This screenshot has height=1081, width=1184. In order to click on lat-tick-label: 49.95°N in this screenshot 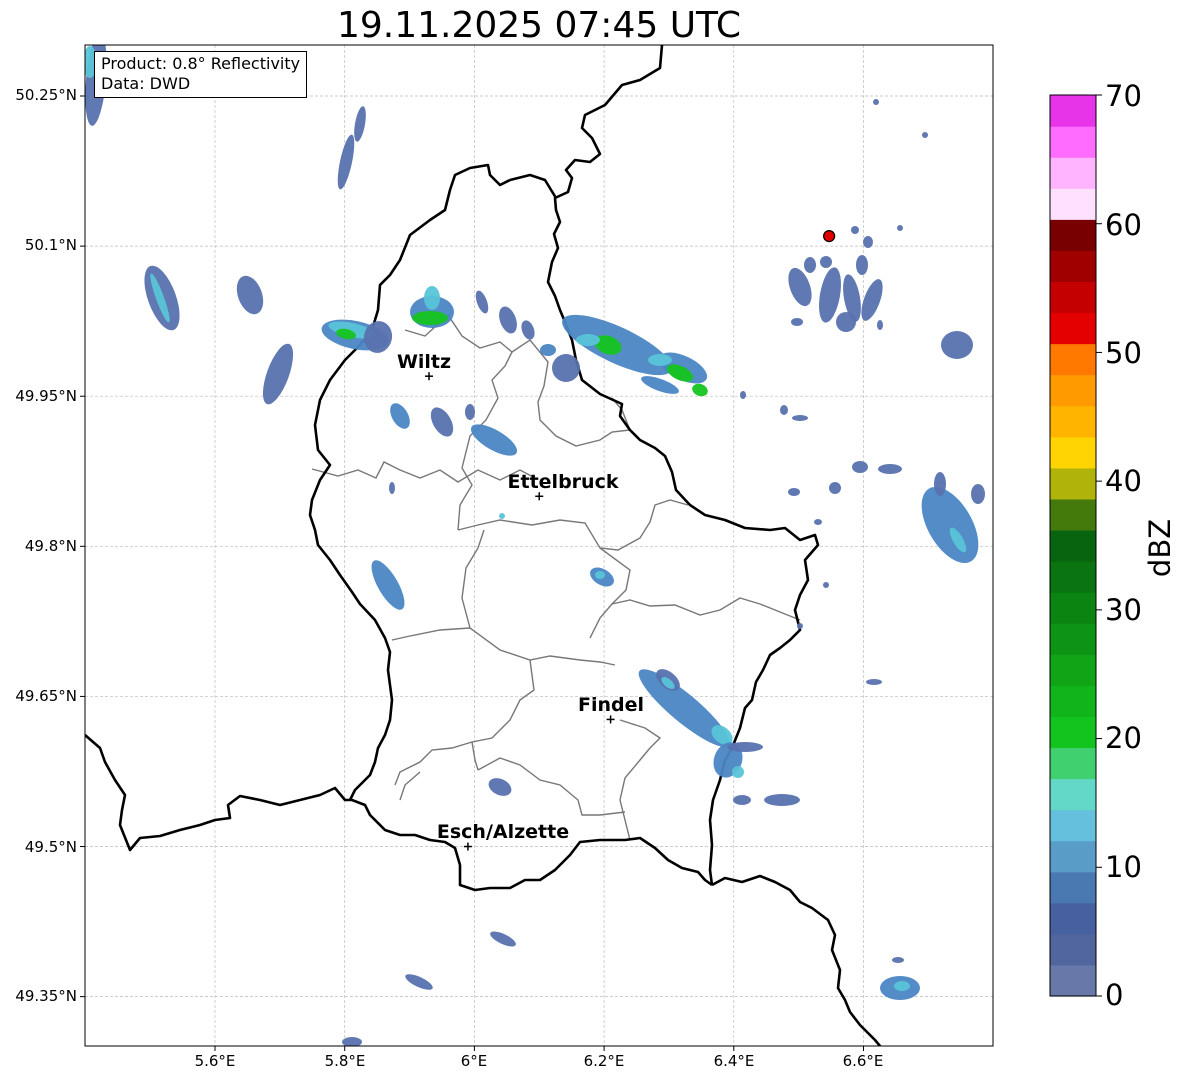, I will do `click(46, 396)`.